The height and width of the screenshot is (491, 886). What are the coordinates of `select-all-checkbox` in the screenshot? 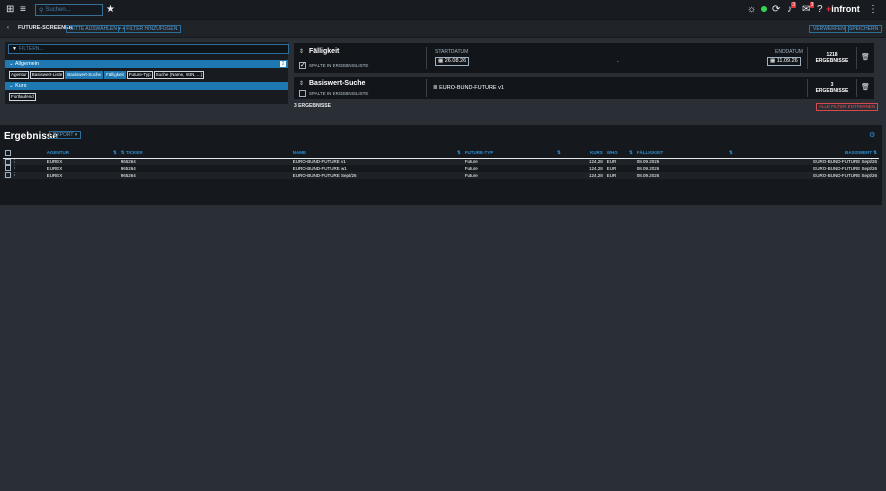 It's located at (11, 153).